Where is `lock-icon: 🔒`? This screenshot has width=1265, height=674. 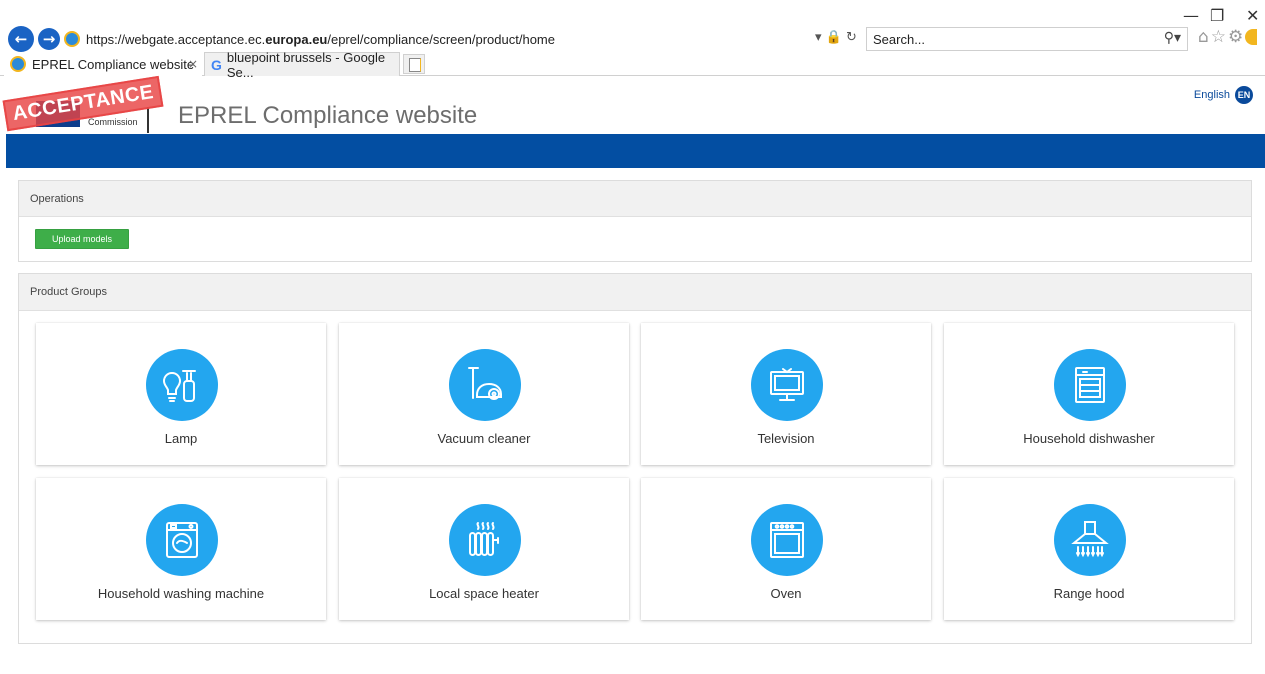 lock-icon: 🔒 is located at coordinates (834, 37).